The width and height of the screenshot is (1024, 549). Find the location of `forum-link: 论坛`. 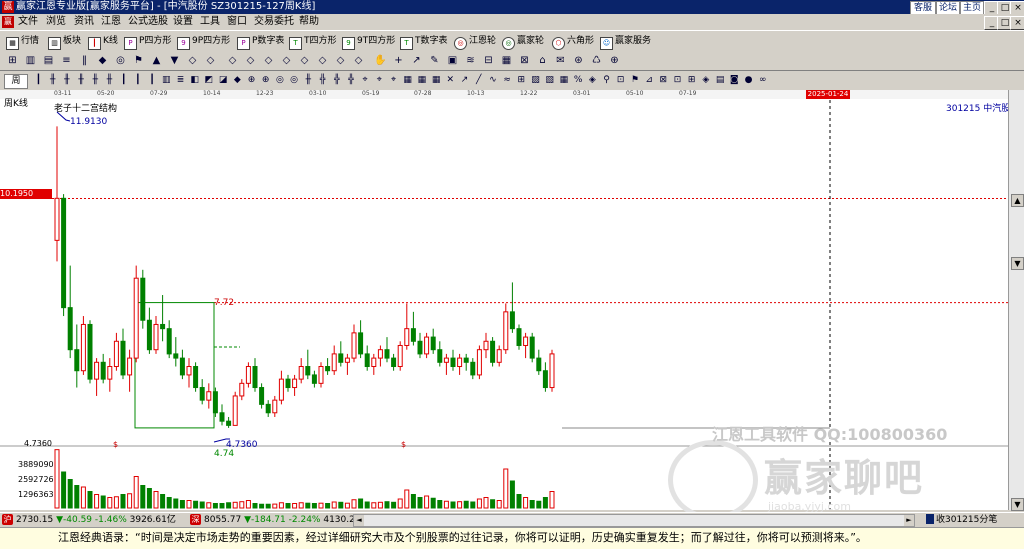

forum-link: 论坛 is located at coordinates (948, 8).